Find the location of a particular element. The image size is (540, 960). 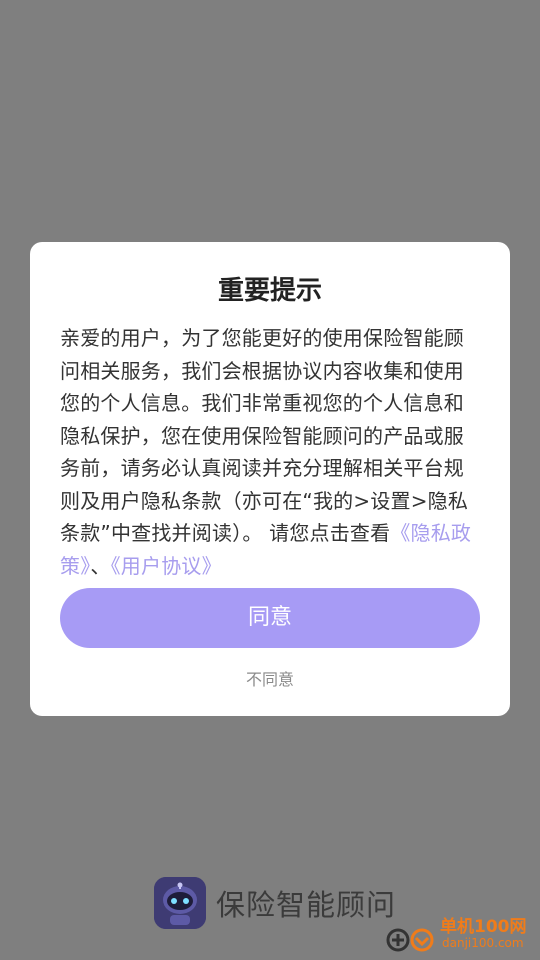

watermark-logo-icon is located at coordinates (410, 940).